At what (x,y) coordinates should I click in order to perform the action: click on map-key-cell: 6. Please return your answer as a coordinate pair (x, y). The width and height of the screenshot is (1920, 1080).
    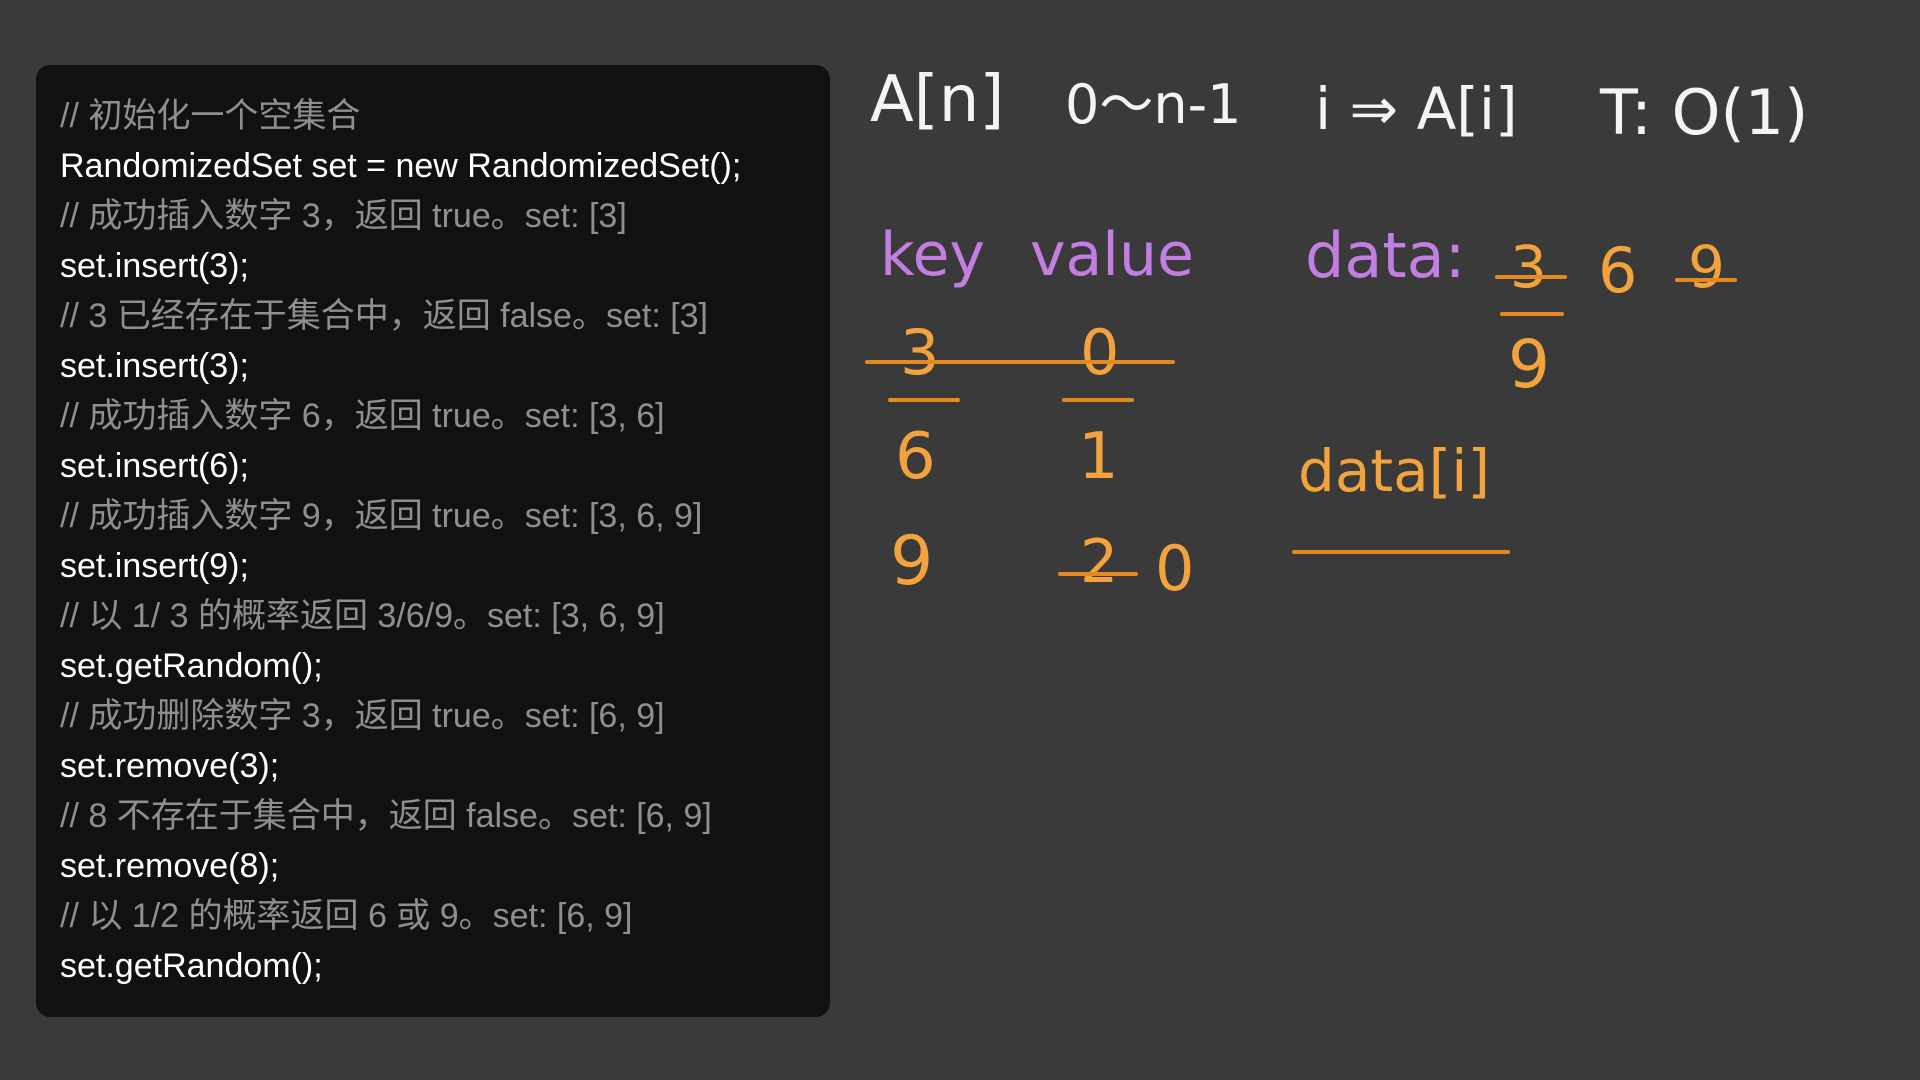
    Looking at the image, I should click on (915, 457).